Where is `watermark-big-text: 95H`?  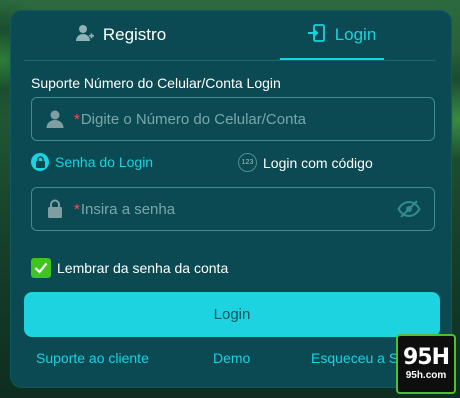 watermark-big-text: 95H is located at coordinates (426, 357).